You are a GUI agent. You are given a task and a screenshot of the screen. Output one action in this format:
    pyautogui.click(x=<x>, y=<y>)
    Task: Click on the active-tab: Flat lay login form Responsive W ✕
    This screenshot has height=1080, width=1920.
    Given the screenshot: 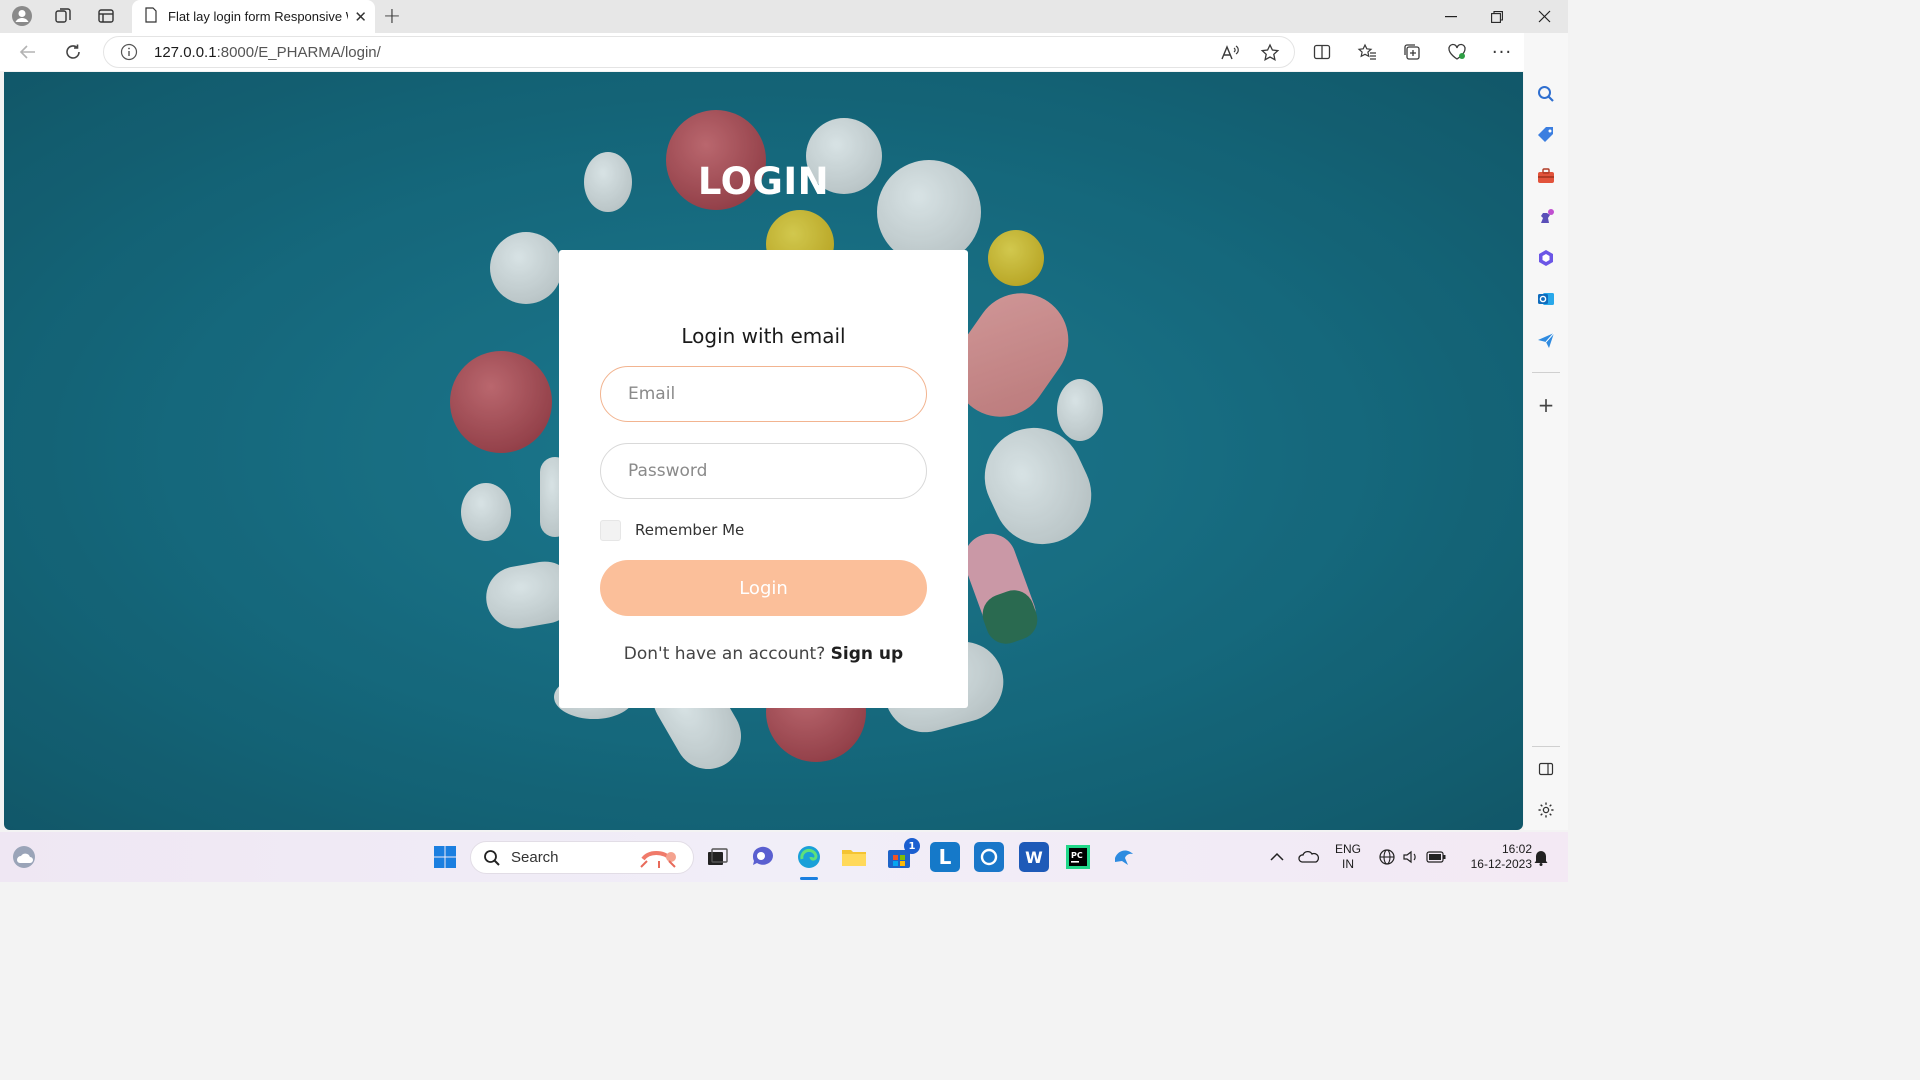 What is the action you would take?
    pyautogui.click(x=253, y=16)
    